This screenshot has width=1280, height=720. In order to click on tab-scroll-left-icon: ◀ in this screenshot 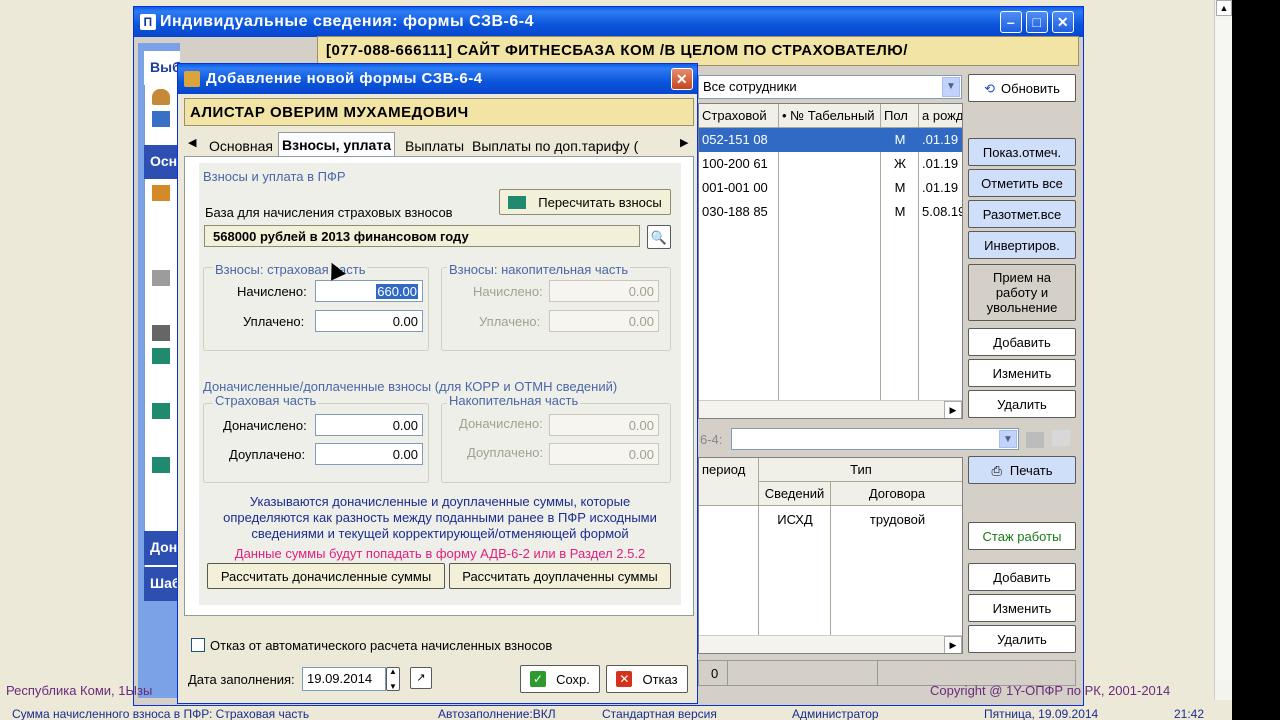, I will do `click(192, 142)`.